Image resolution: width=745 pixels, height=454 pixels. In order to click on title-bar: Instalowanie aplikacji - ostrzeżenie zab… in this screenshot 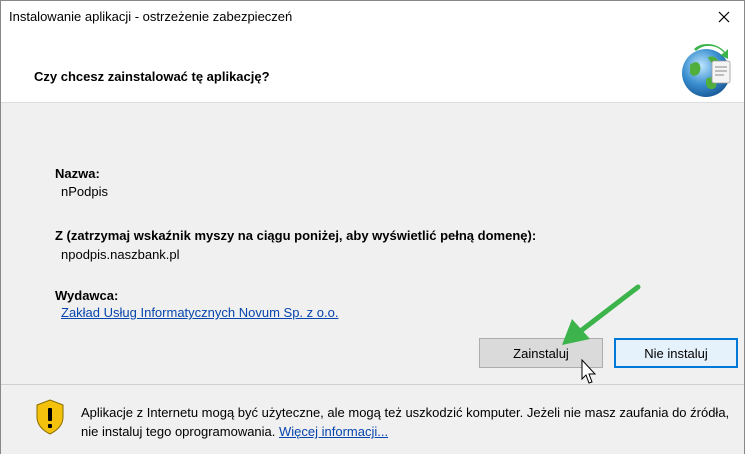, I will do `click(372, 17)`.